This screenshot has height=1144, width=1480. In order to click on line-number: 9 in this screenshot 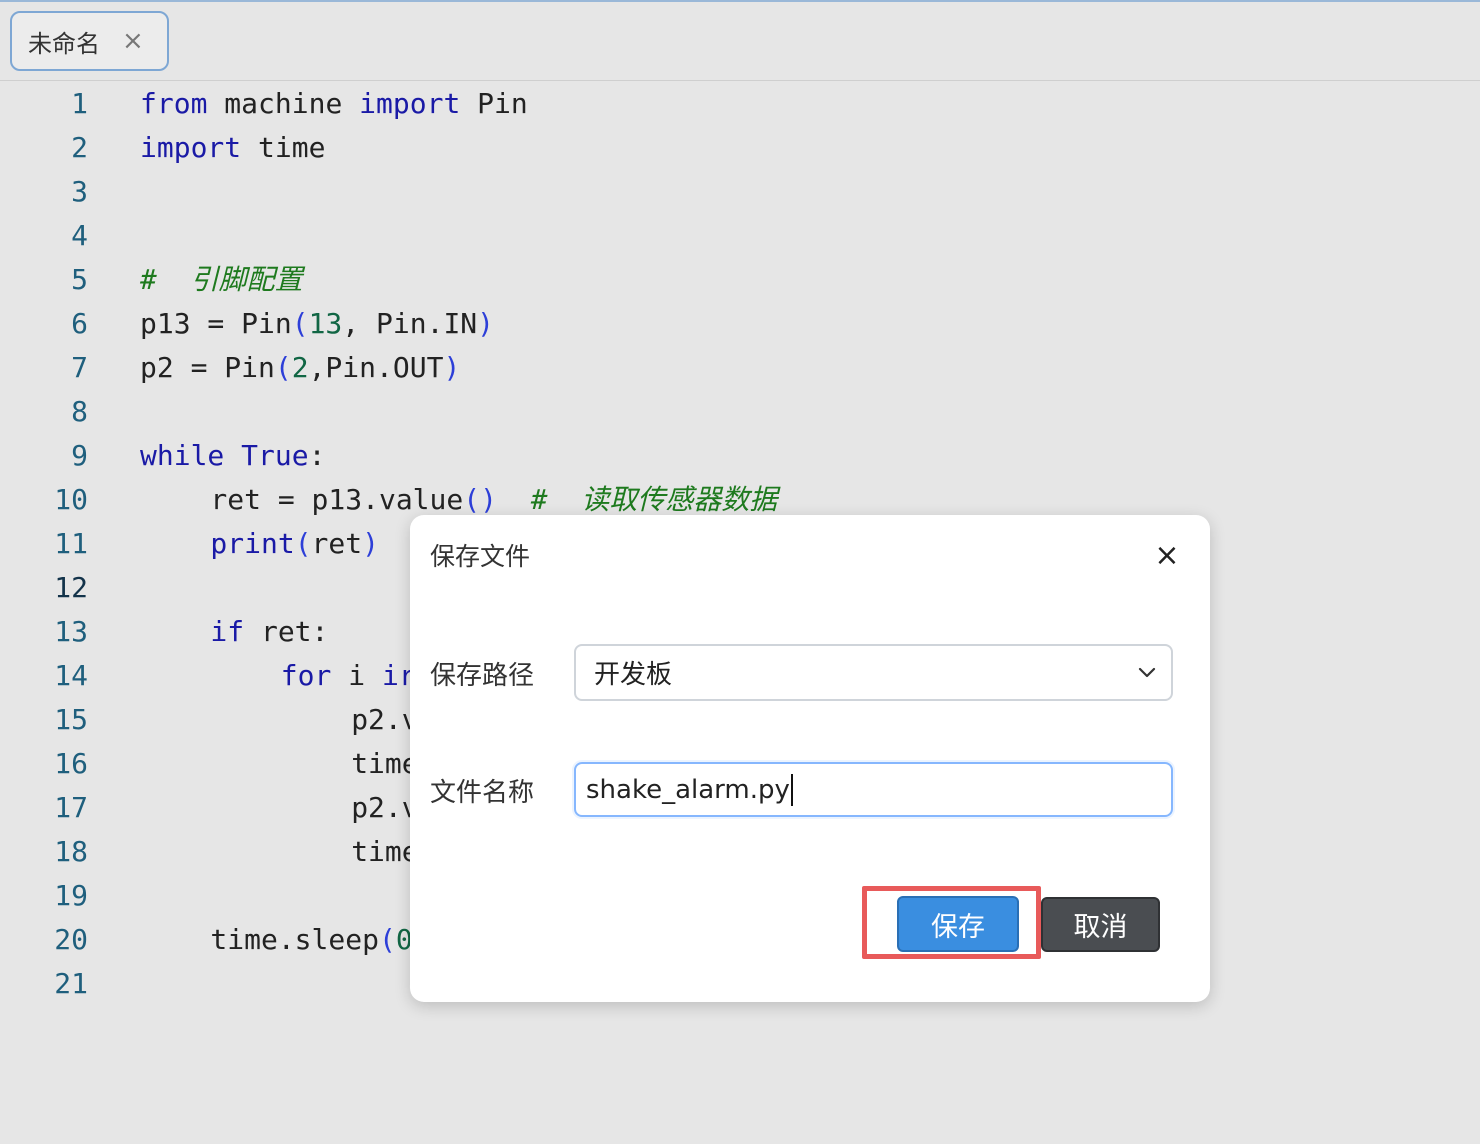, I will do `click(79, 455)`.